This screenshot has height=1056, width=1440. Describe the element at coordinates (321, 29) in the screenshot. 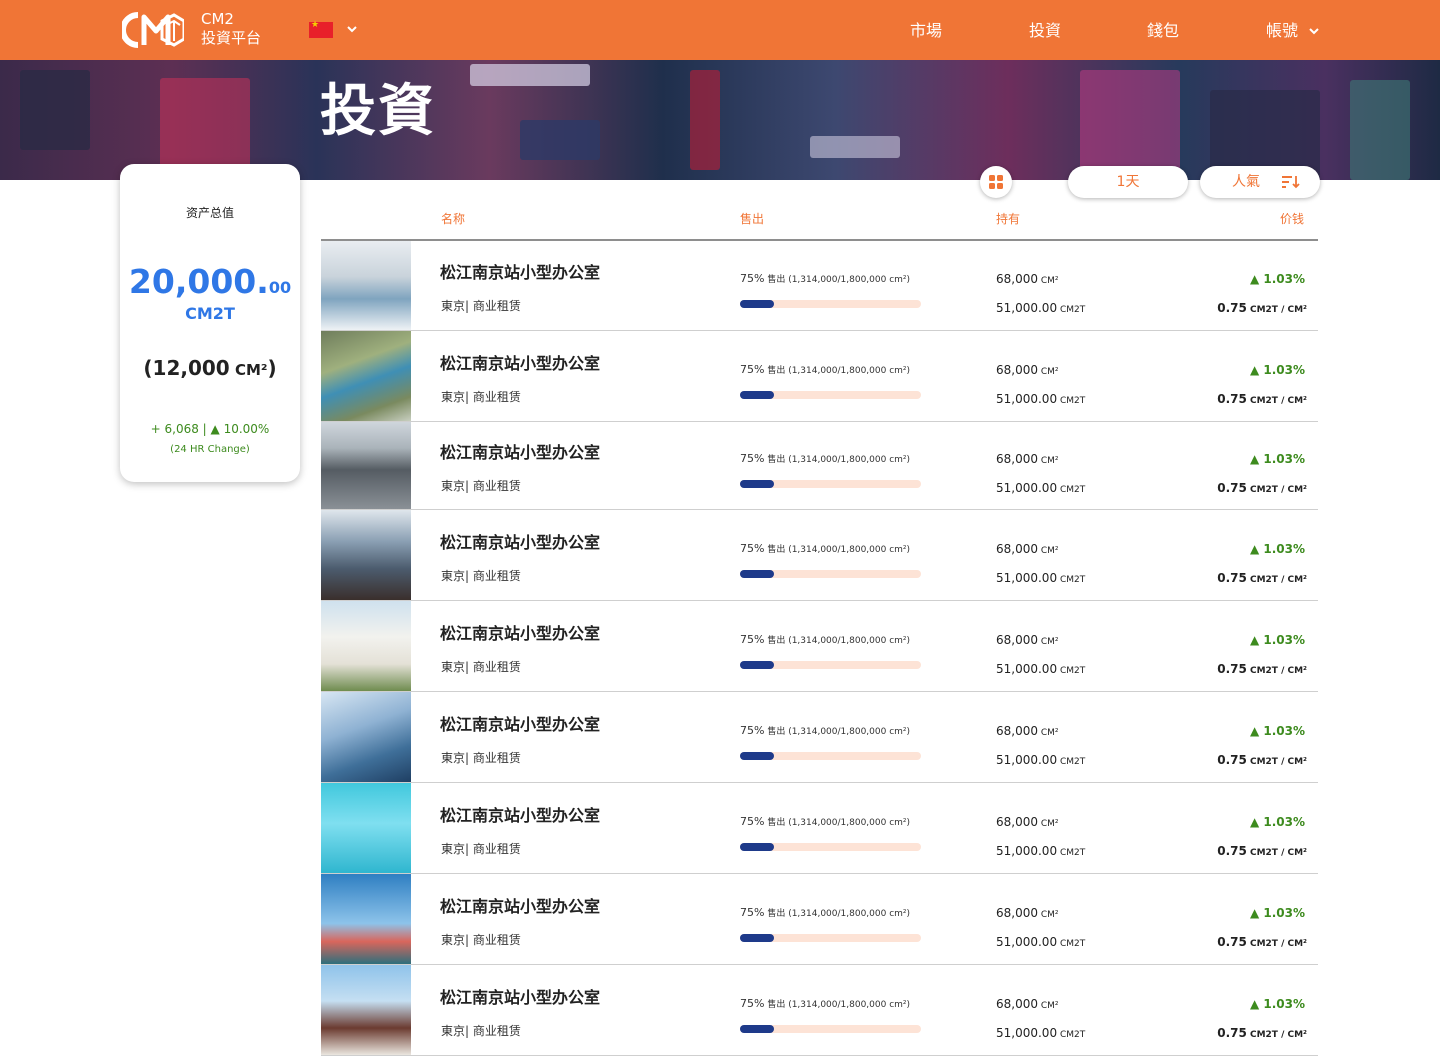

I see `china-flag-icon: ★` at that location.